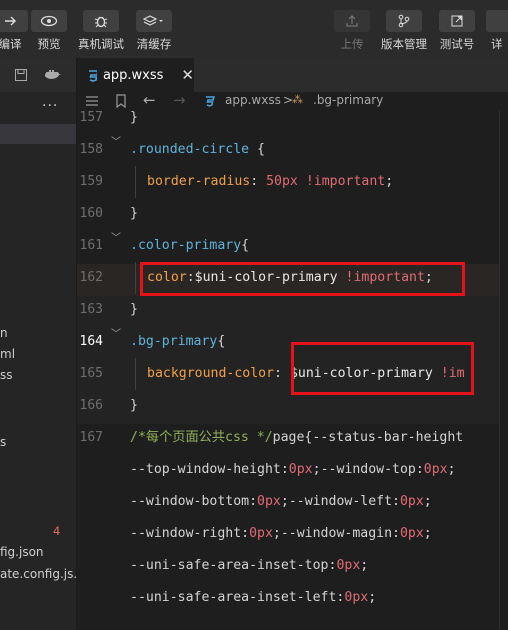  Describe the element at coordinates (190, 245) in the screenshot. I see `code-line: .color-primary{` at that location.